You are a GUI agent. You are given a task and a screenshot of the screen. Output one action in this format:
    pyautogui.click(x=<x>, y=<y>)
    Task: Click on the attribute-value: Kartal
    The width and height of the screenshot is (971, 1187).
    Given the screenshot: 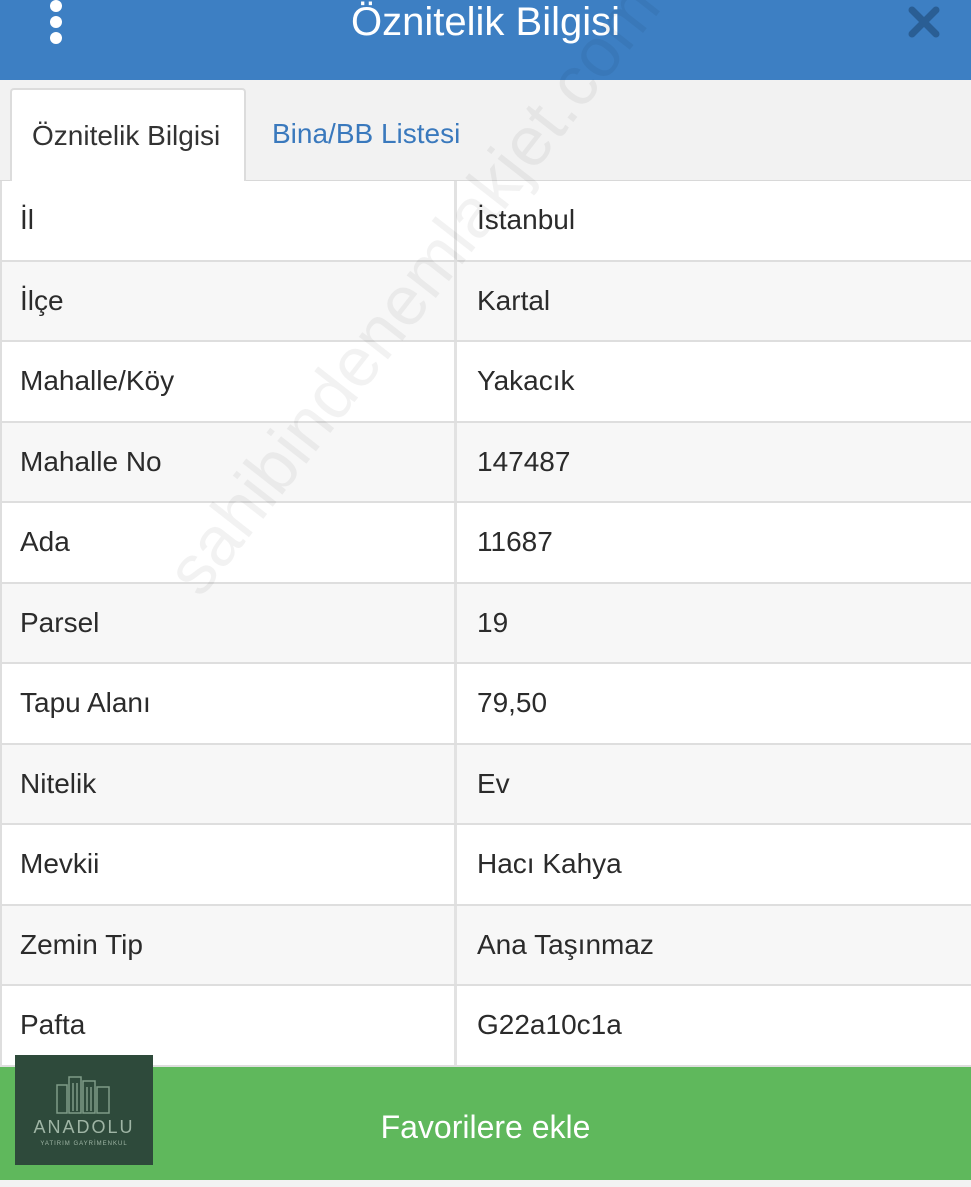 What is the action you would take?
    pyautogui.click(x=514, y=300)
    